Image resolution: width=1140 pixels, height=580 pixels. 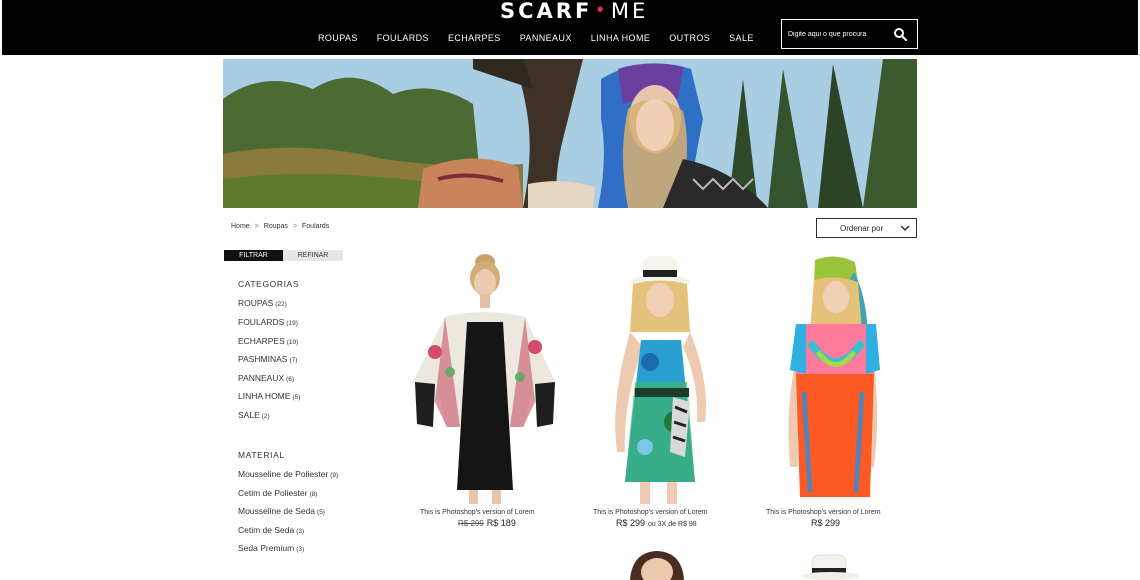 I want to click on nav-foulards: FOULARDS, so click(x=403, y=38).